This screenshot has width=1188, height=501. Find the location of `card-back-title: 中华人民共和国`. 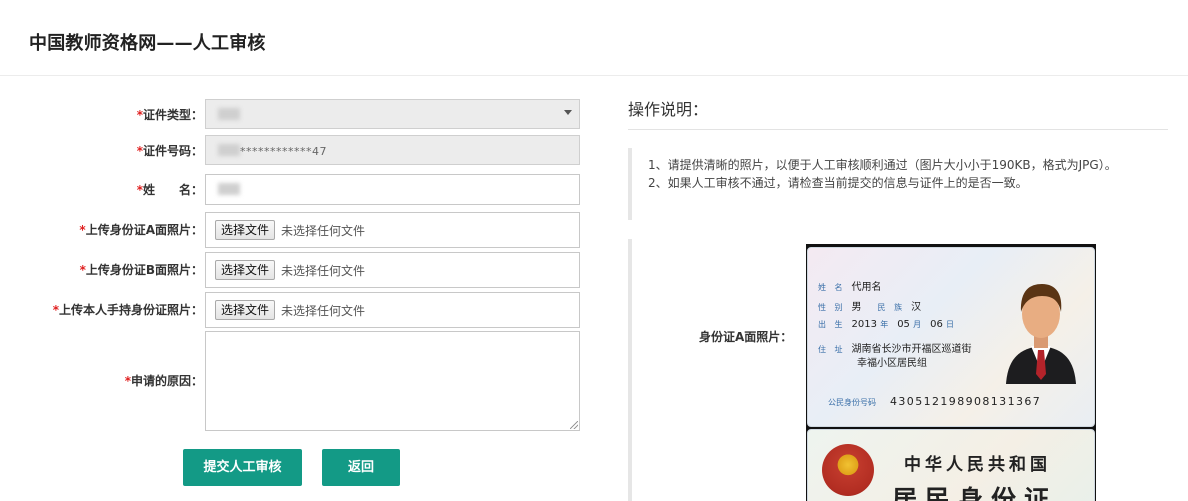

card-back-title: 中华人民共和国 is located at coordinates (977, 465).